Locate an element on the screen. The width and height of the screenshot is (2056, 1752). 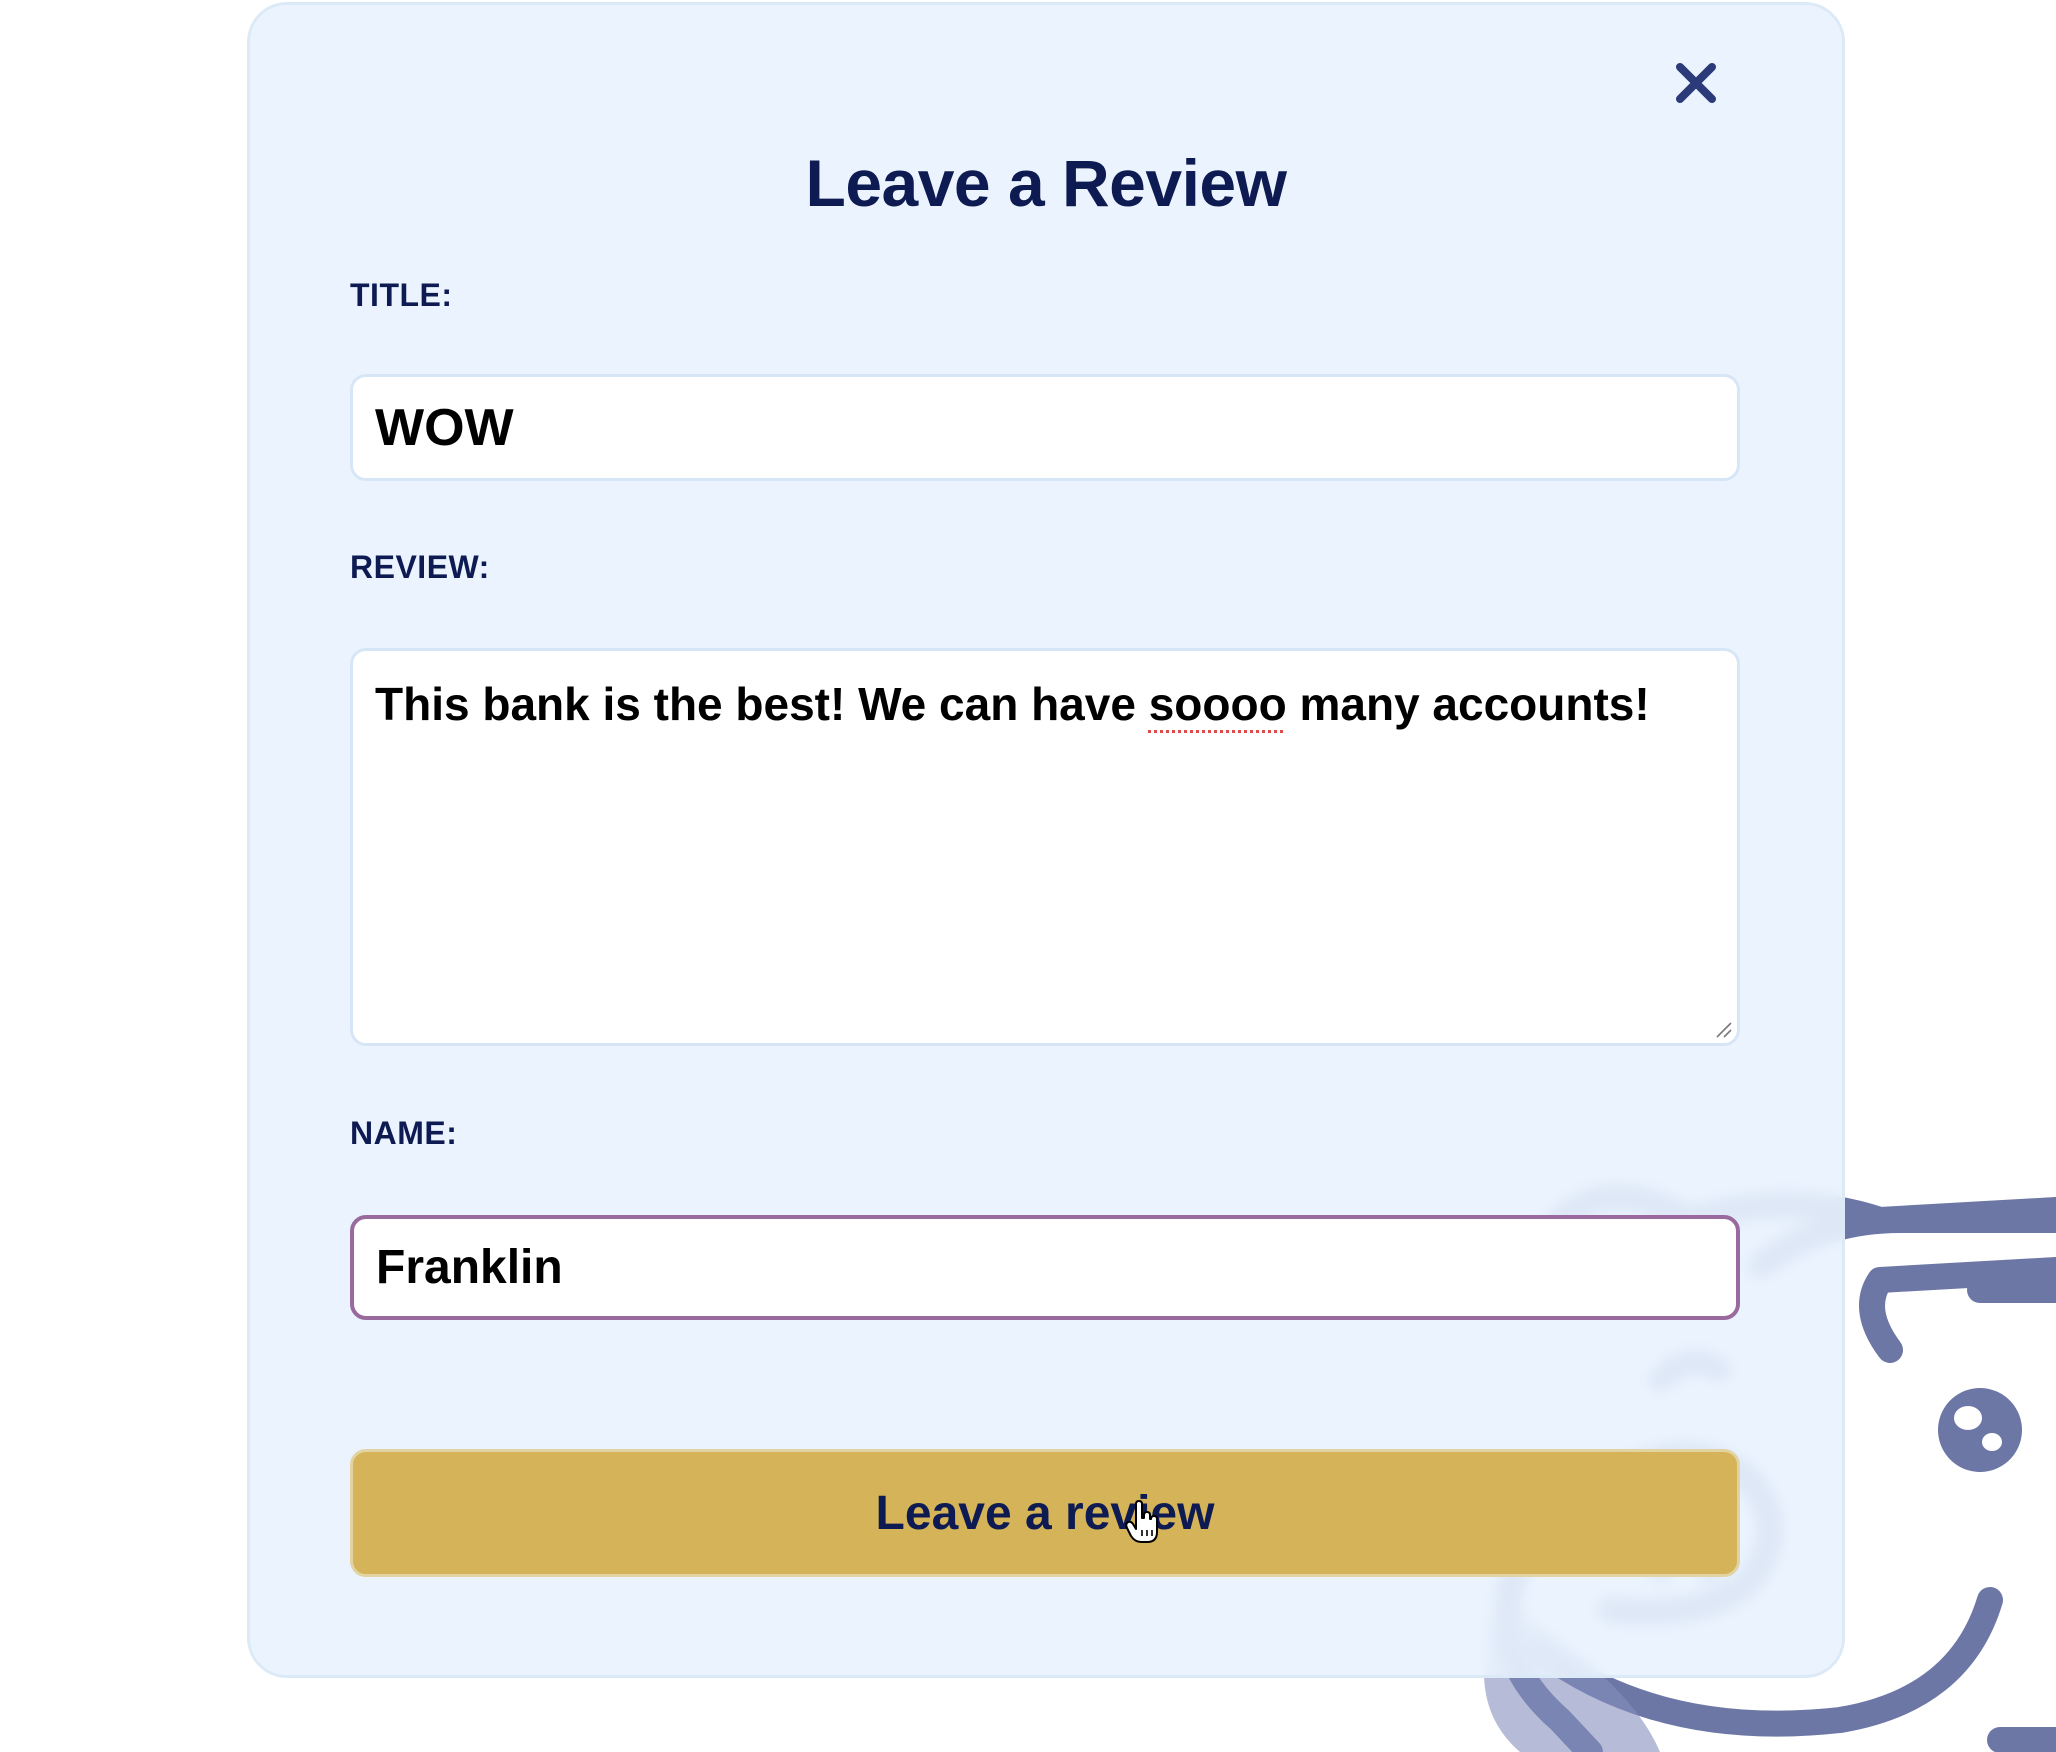
title-label: TITLE: is located at coordinates (401, 295).